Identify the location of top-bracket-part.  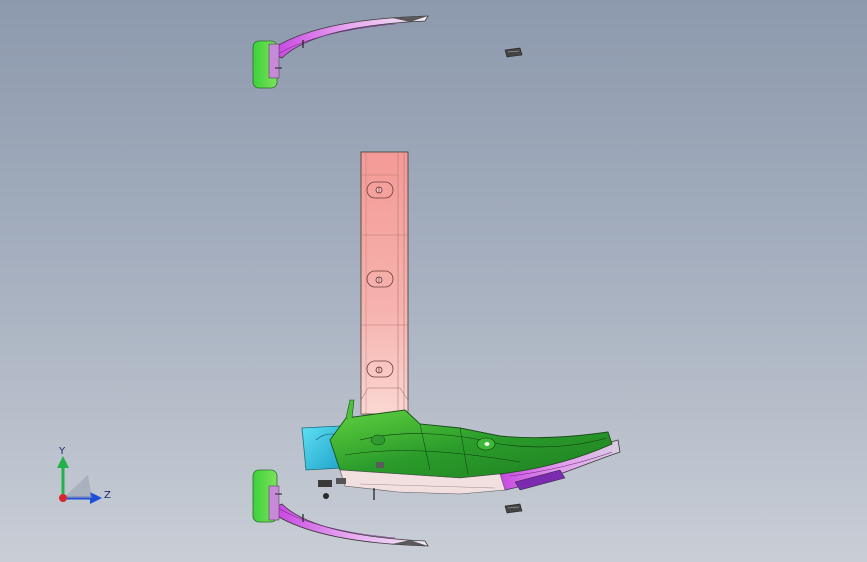
(340, 52).